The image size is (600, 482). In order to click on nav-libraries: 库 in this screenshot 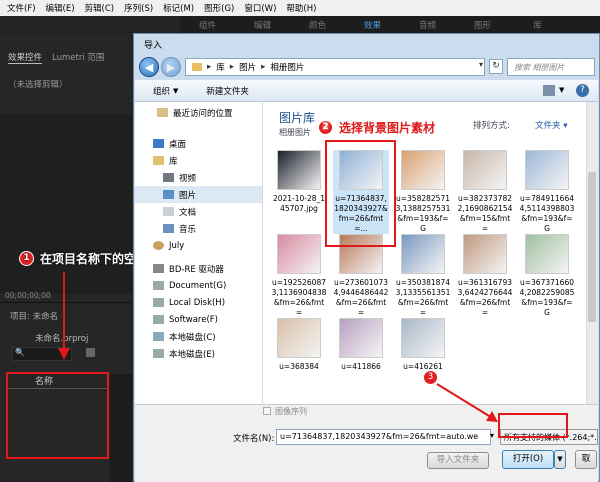, I will do `click(198, 160)`.